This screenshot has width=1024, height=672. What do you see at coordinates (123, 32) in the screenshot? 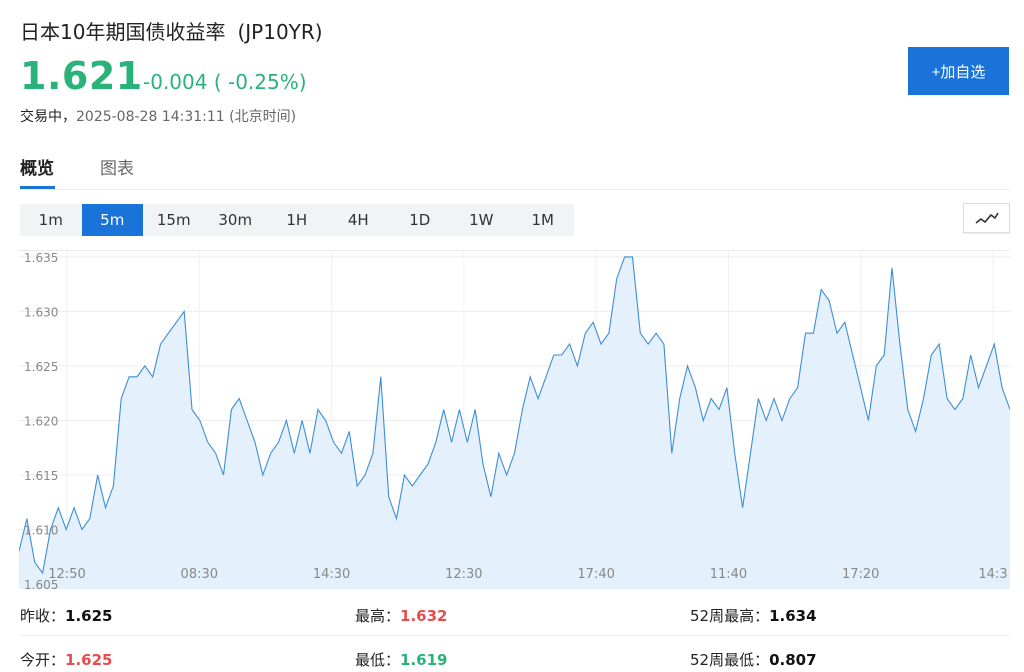
I see `instrument-name: 日本10年期国债收益率` at bounding box center [123, 32].